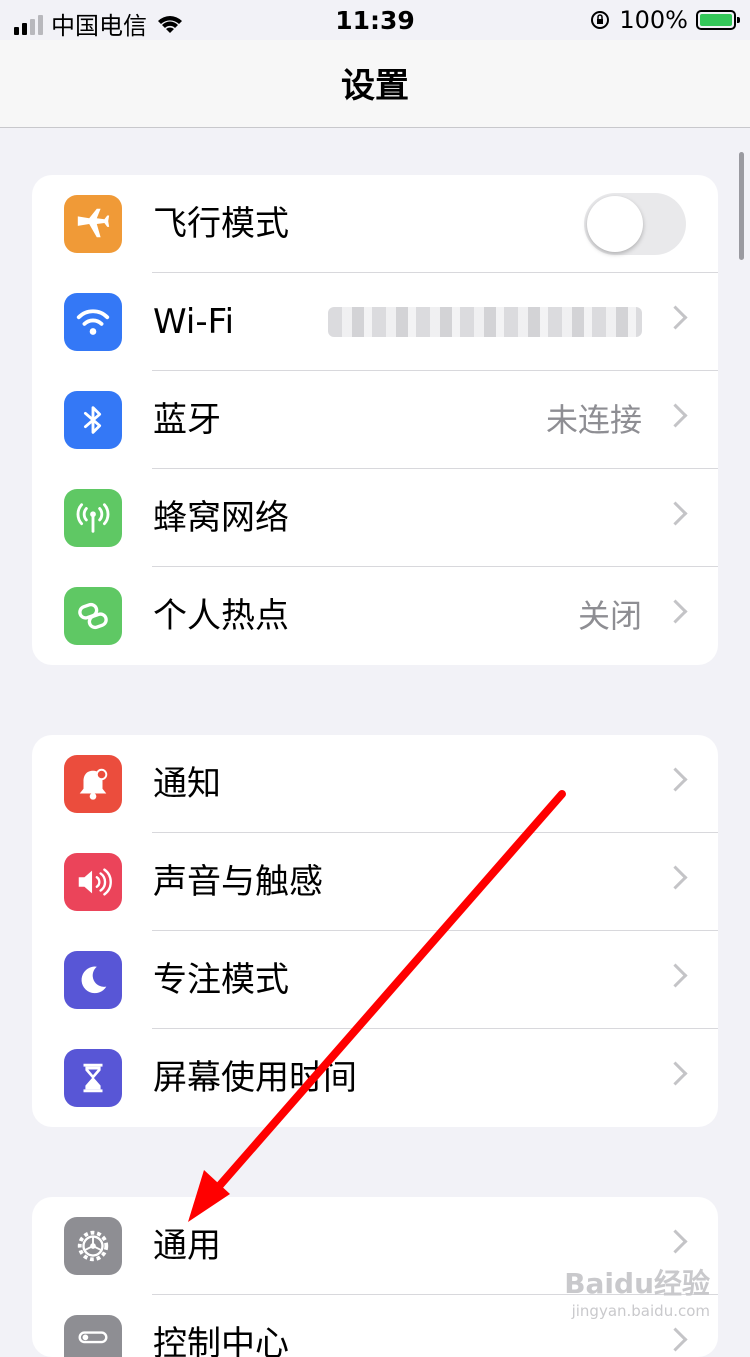  What do you see at coordinates (718, 20) in the screenshot?
I see `battery-charging-icon` at bounding box center [718, 20].